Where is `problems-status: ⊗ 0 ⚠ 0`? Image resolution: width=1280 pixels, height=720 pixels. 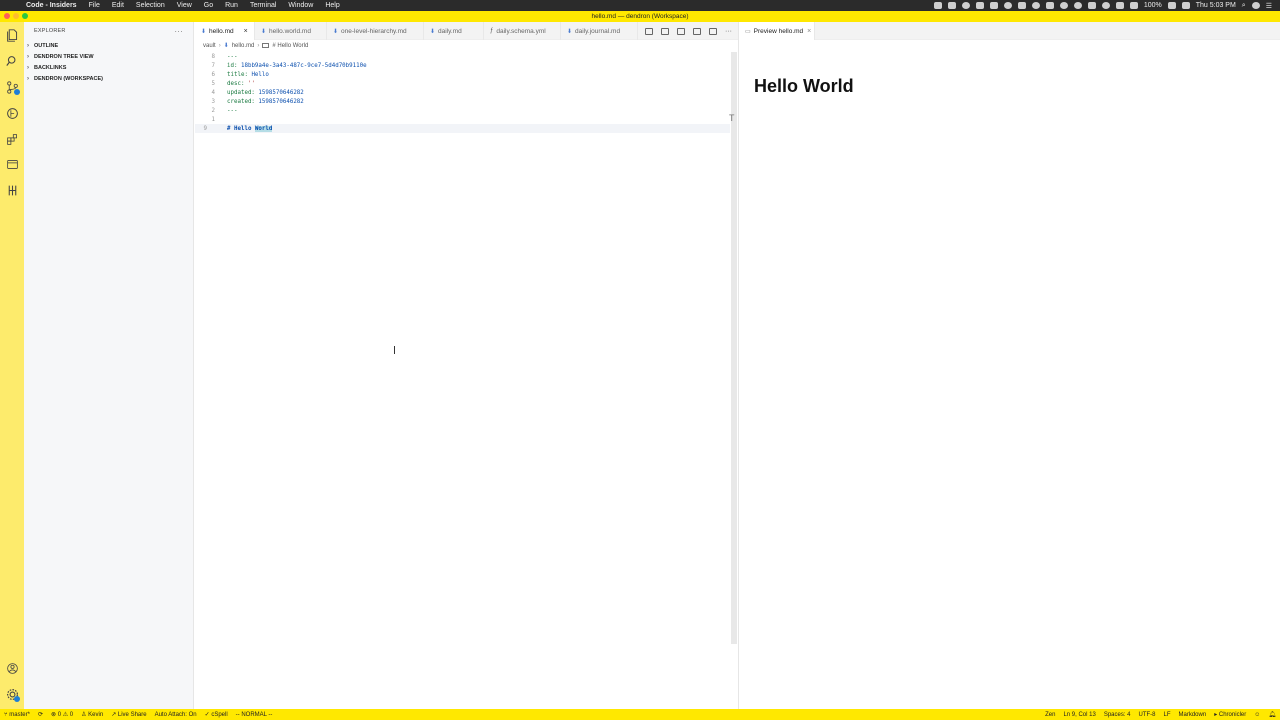 problems-status: ⊗ 0 ⚠ 0 is located at coordinates (62, 714).